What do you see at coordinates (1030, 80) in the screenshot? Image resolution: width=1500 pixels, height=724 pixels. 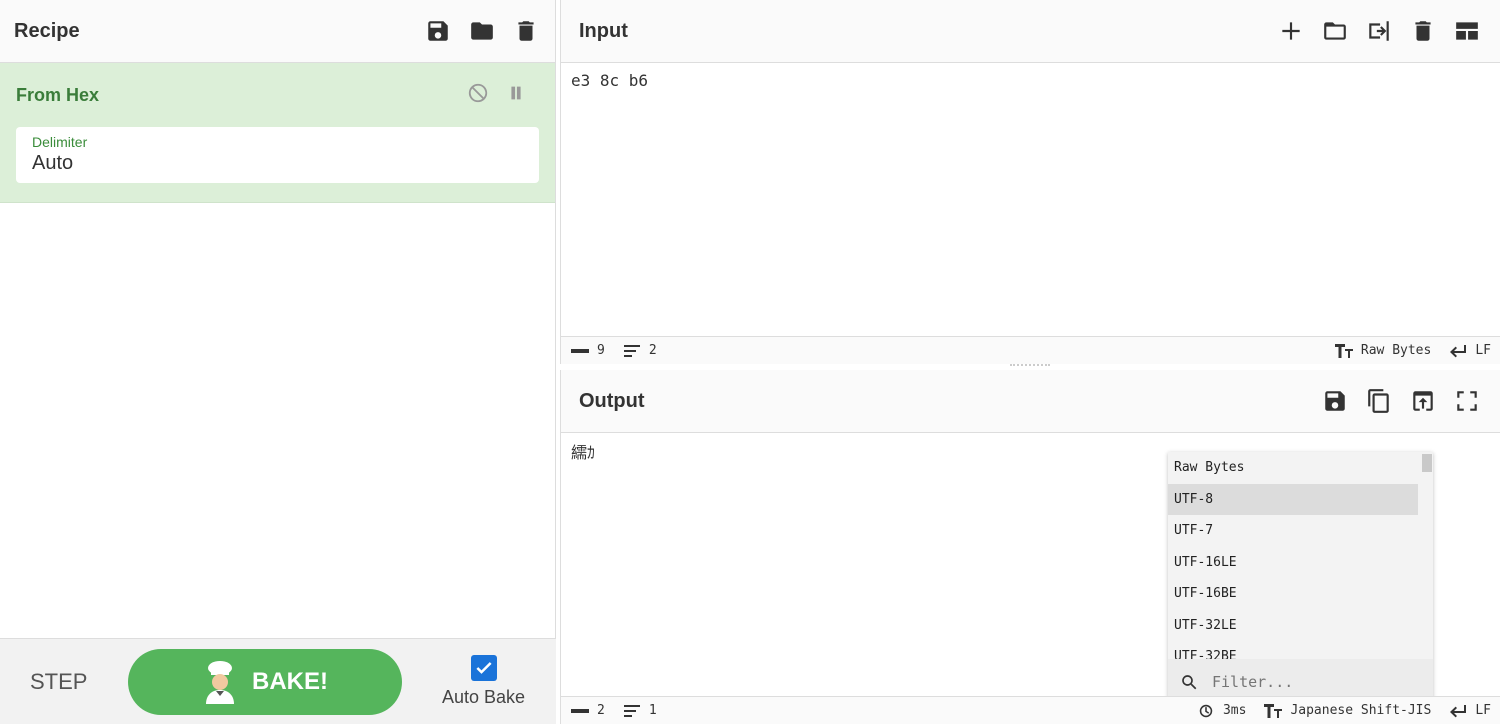 I see `input-textarea: e3 8c b6` at bounding box center [1030, 80].